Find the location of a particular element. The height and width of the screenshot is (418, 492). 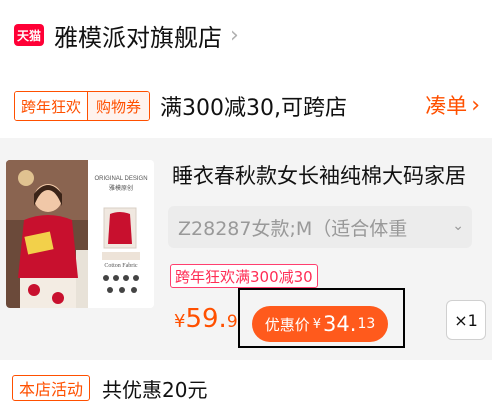

shop-activity-tag: 本店活动 is located at coordinates (51, 388).